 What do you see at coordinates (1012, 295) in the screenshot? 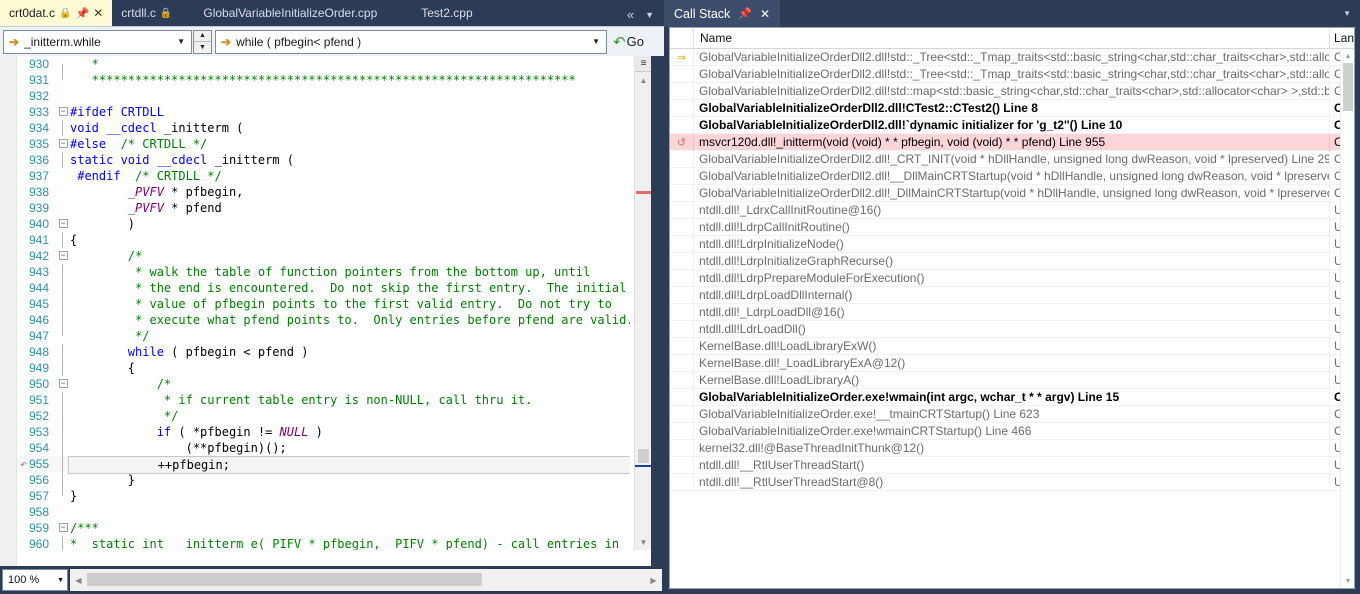
I see `call-stack-row: ntdll.dll!LdrpLoadDllInternal()Un` at bounding box center [1012, 295].